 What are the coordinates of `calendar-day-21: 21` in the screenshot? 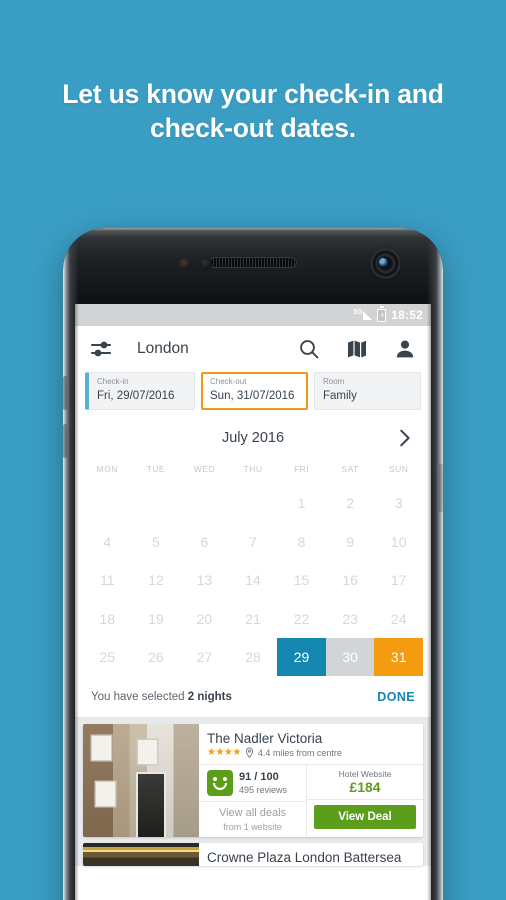 It's located at (253, 618).